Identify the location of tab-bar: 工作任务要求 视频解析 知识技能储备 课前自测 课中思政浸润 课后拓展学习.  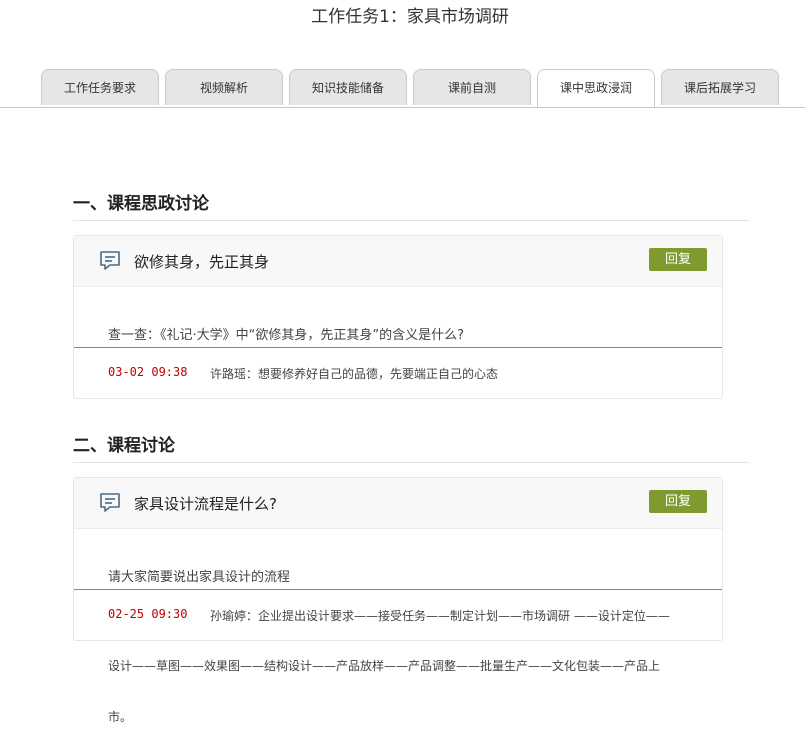
(402, 88).